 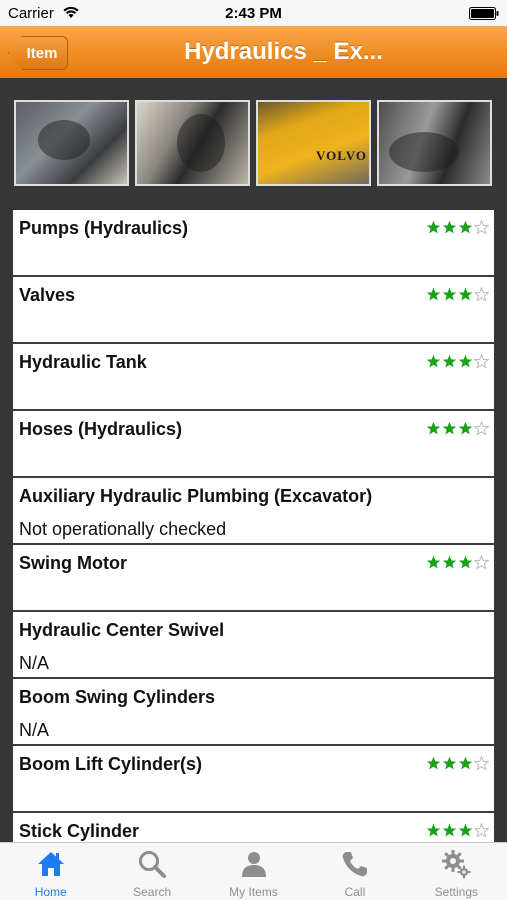 What do you see at coordinates (152, 892) in the screenshot?
I see `tab-search-label: Search` at bounding box center [152, 892].